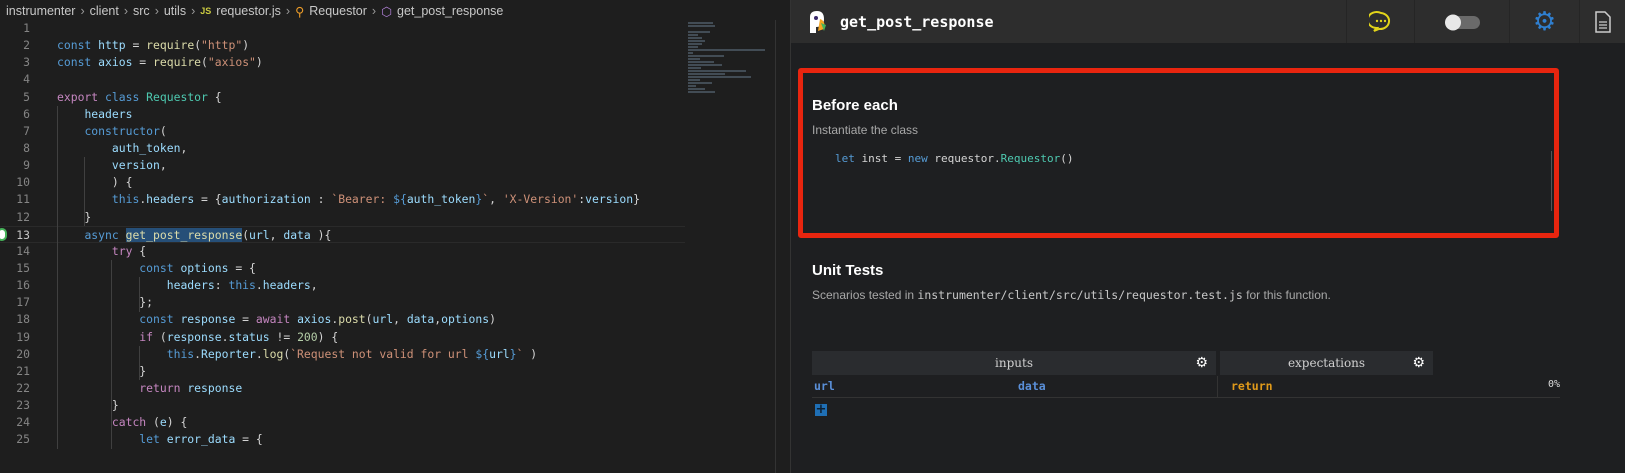 The width and height of the screenshot is (1625, 473). Describe the element at coordinates (222, 45) in the screenshot. I see `code-token: "http"` at that location.